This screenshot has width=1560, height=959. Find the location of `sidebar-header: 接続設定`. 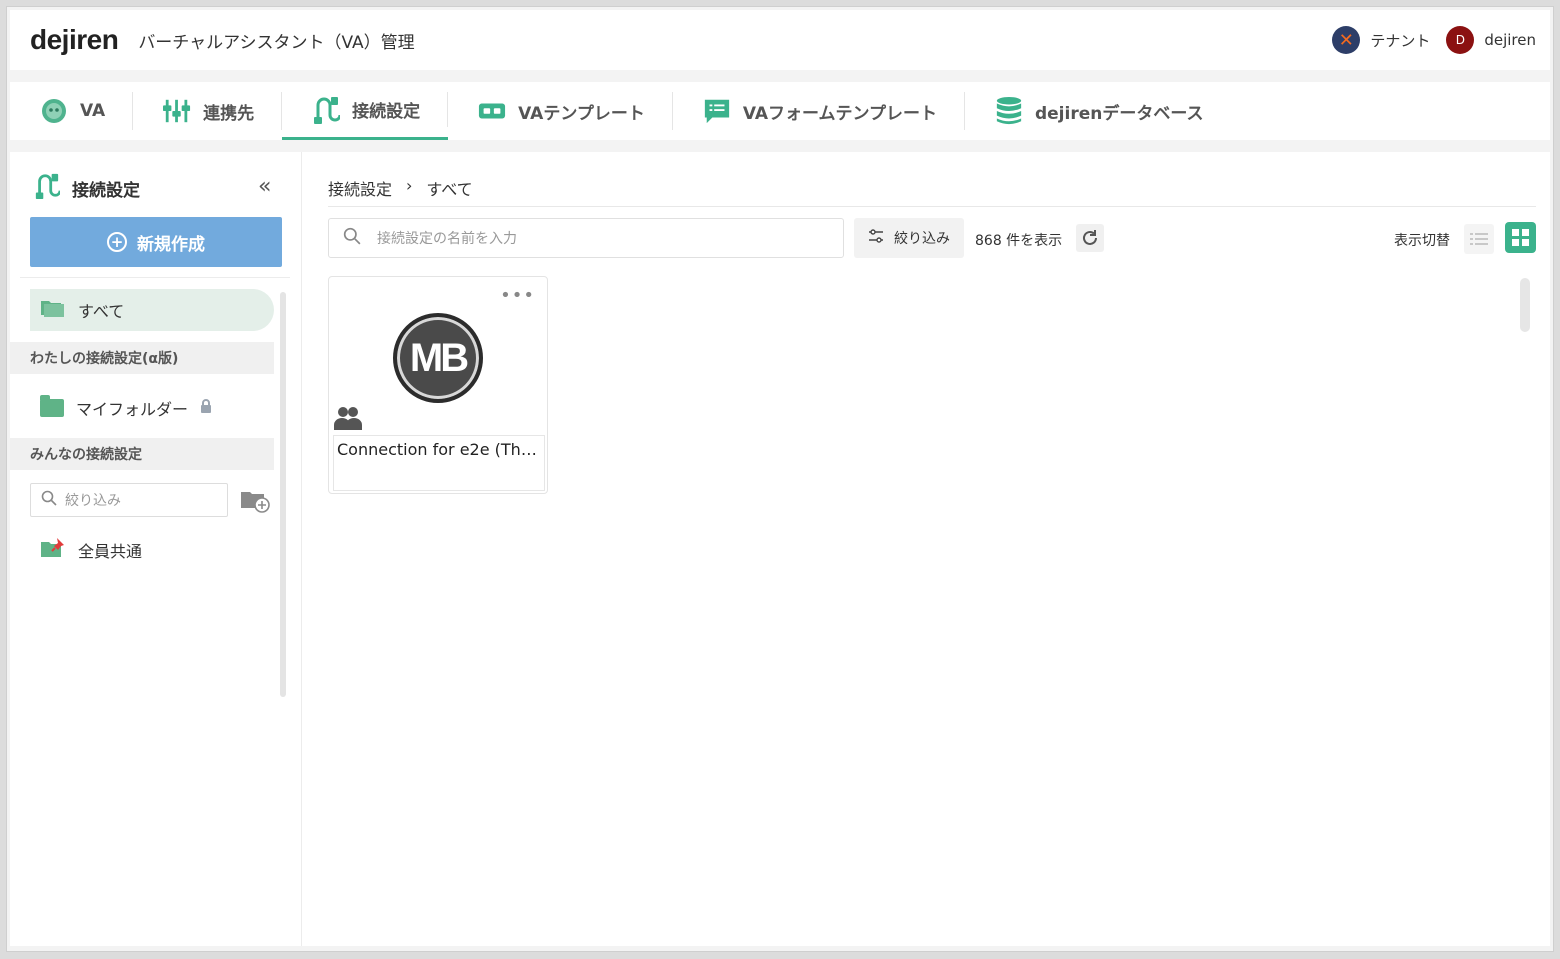

sidebar-header: 接続設定 is located at coordinates (87, 188).